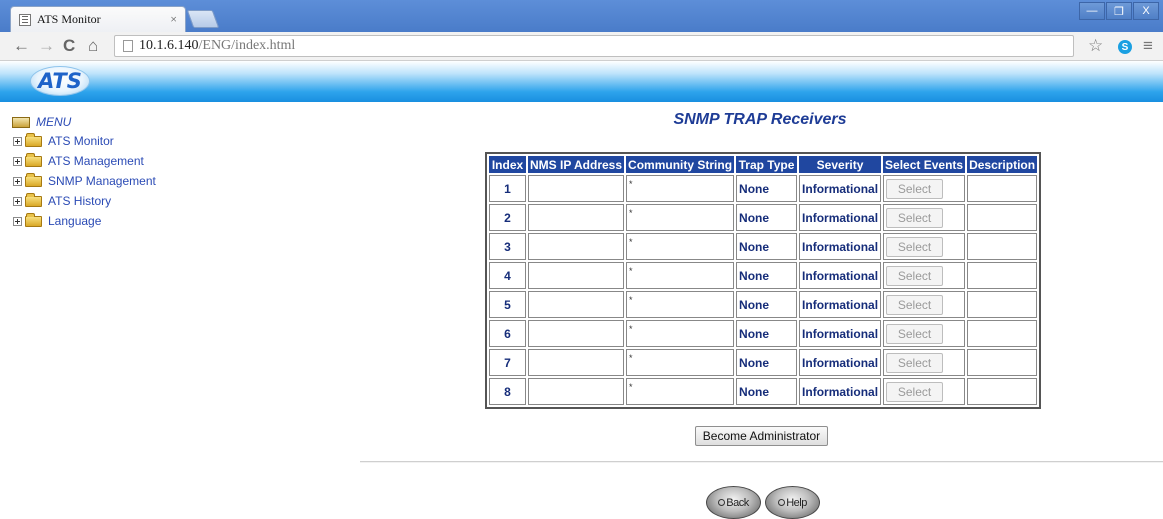 The image size is (1163, 519). I want to click on browser-menu-icon: ≡, so click(1148, 46).